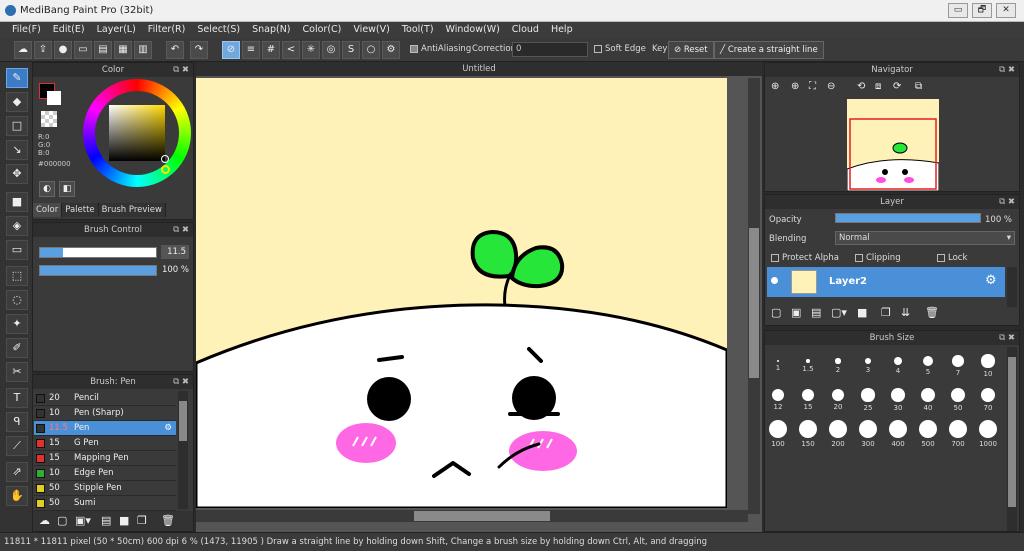  I want to click on bucket-tool-icon: ◈, so click(17, 226).